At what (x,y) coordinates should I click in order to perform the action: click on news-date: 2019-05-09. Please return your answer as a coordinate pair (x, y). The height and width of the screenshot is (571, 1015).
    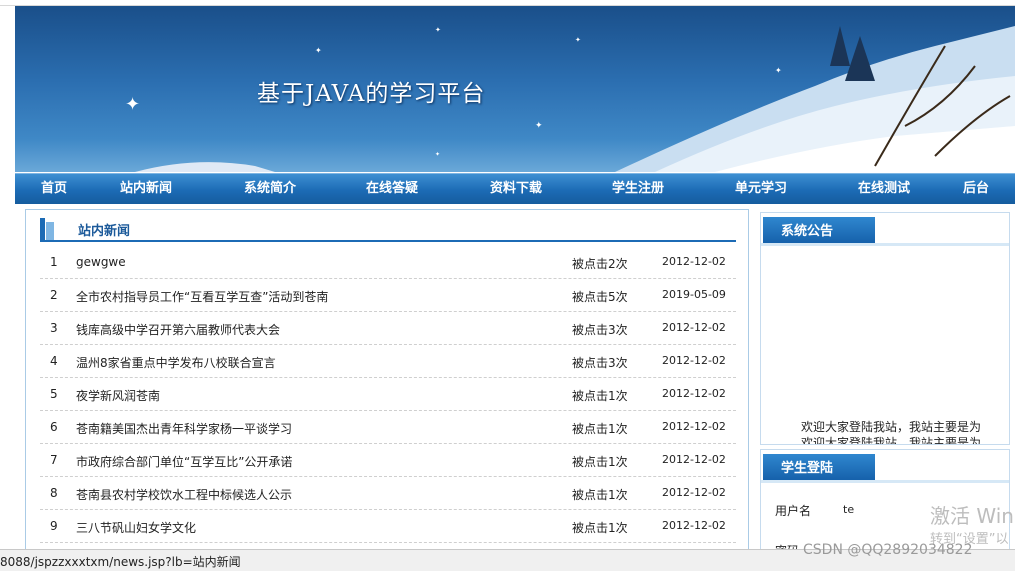
    Looking at the image, I should click on (694, 294).